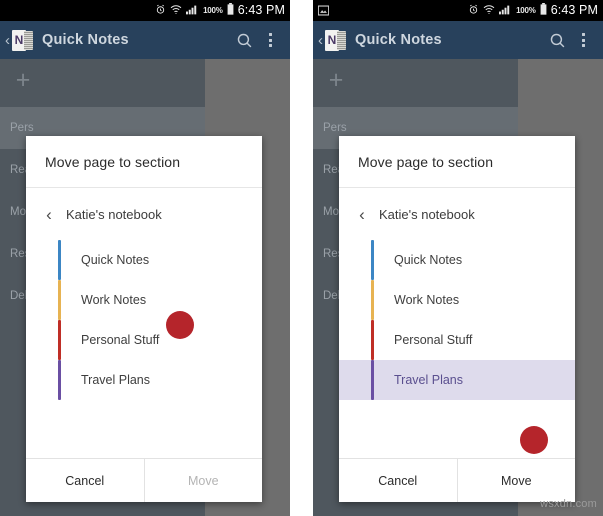  Describe the element at coordinates (144, 429) in the screenshot. I see `dialog-spacer` at that location.